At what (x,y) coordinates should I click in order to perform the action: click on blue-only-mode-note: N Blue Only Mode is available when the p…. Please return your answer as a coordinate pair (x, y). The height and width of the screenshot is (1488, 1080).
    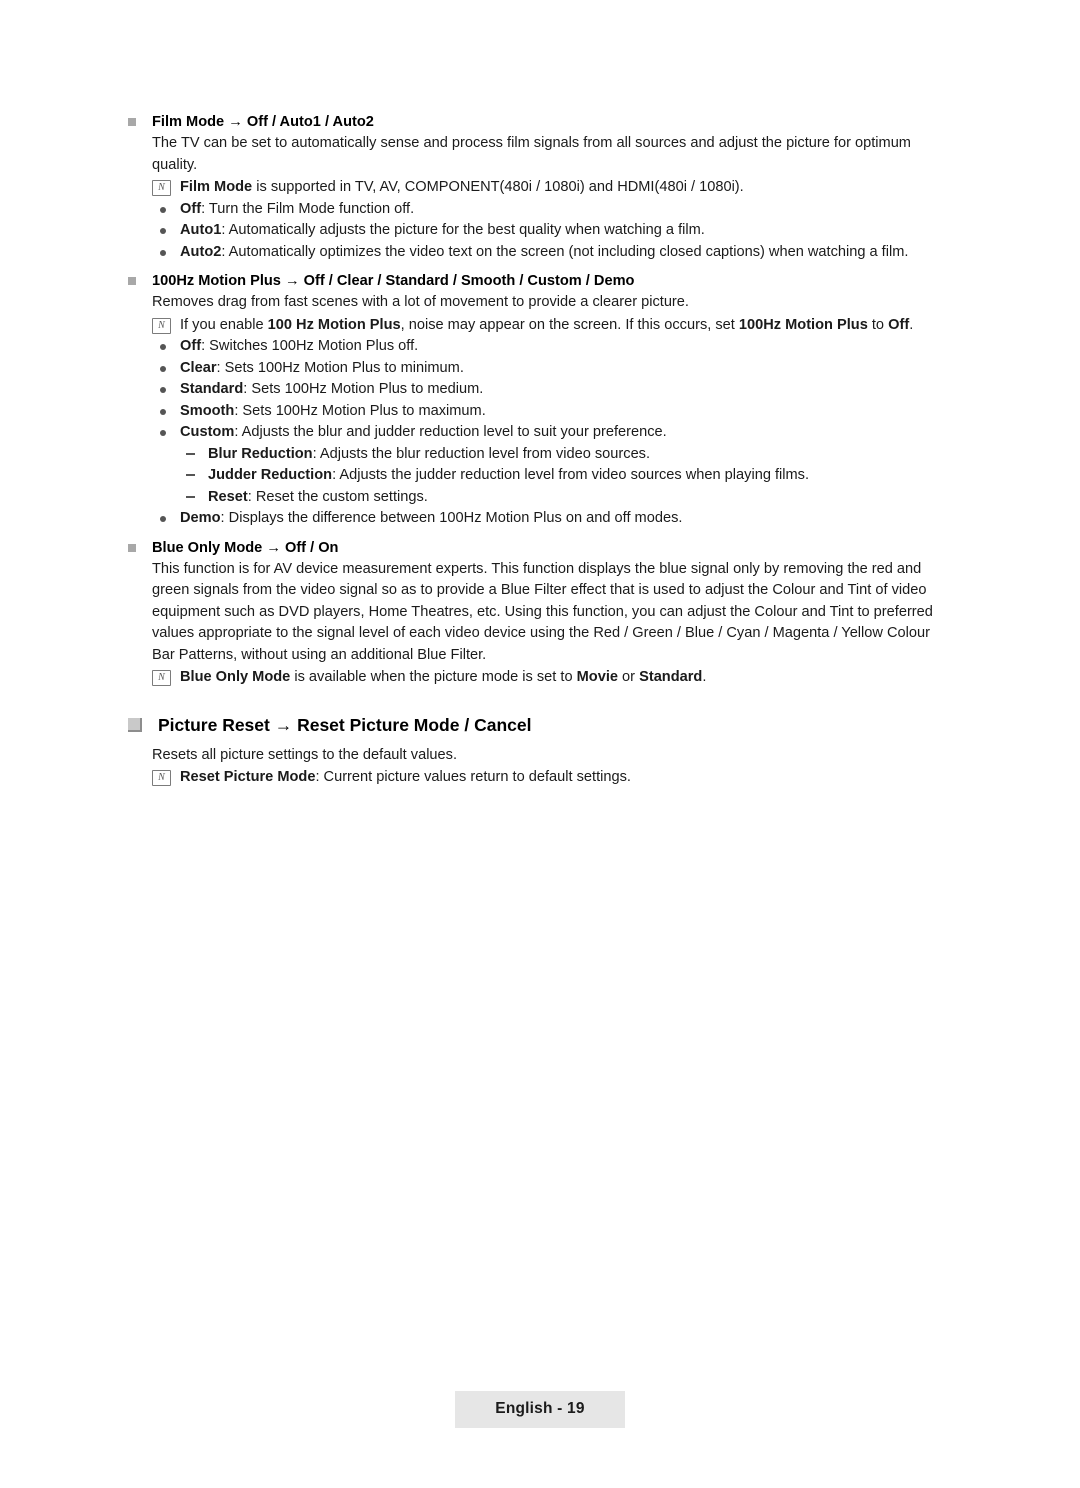
    Looking at the image, I should click on (540, 678).